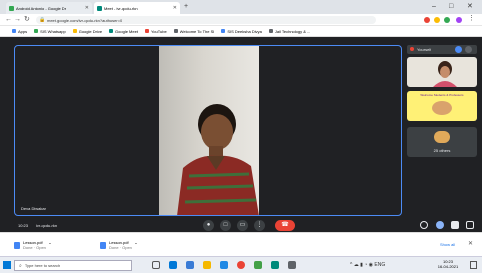 The height and width of the screenshot is (273, 482). Describe the element at coordinates (451, 7) in the screenshot. I see `maximize-button: □` at that location.